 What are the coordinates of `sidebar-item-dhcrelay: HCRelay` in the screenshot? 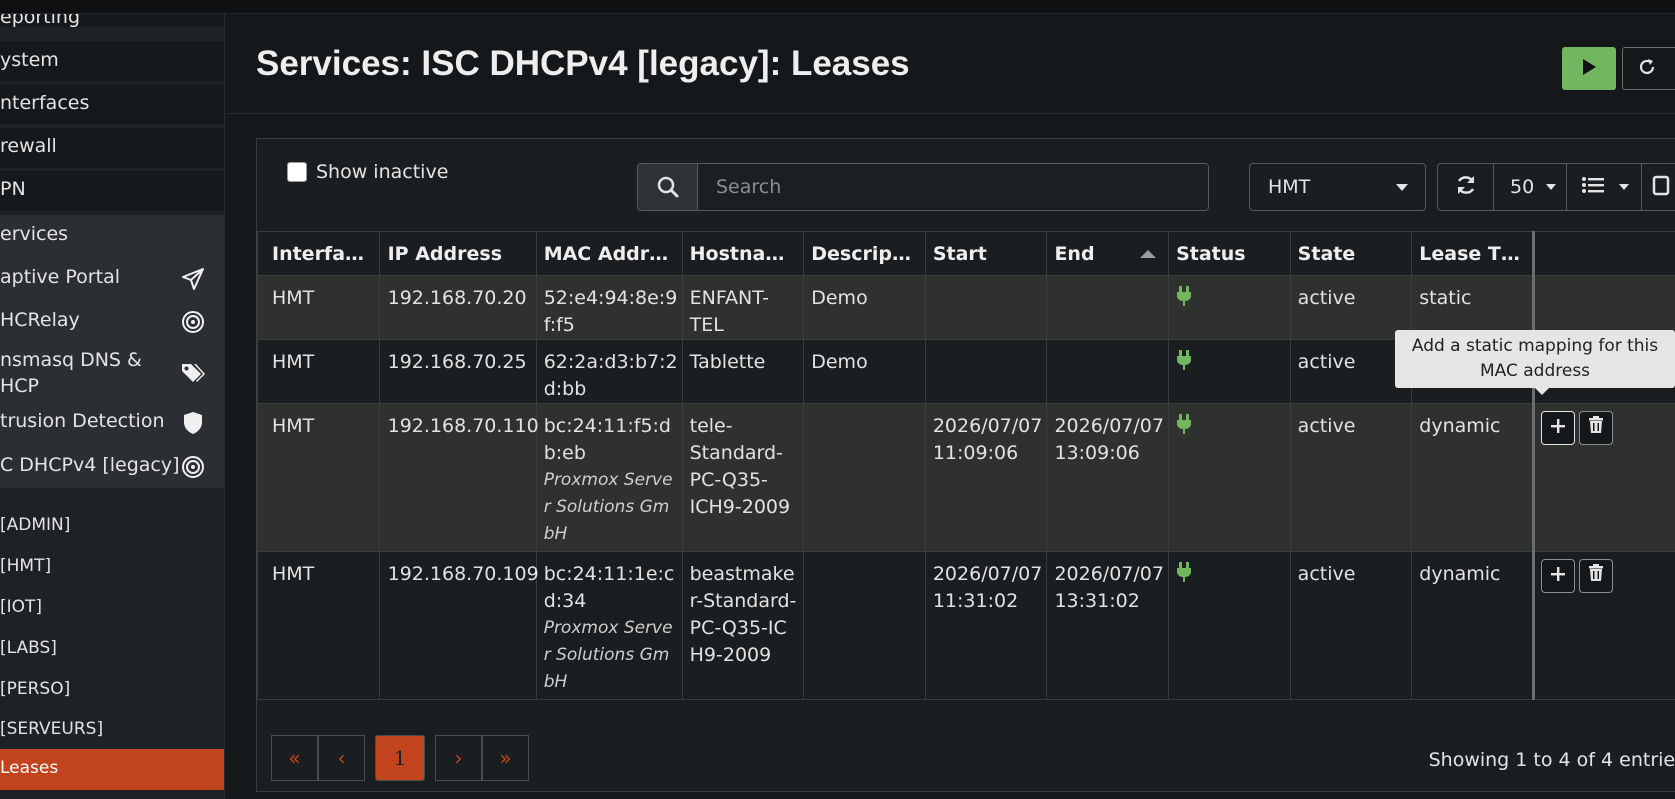 It's located at (112, 321).